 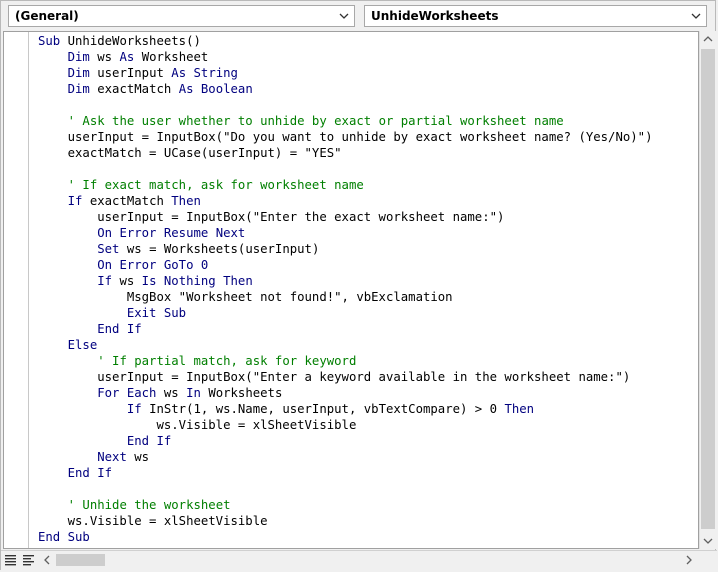 What do you see at coordinates (368, 73) in the screenshot?
I see `code-line: Dim userInput As String` at bounding box center [368, 73].